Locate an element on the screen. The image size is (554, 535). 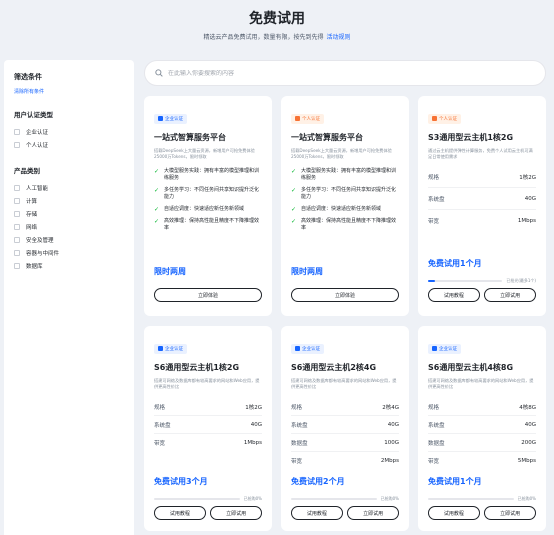
spec-row: 带宽 5Mbps is located at coordinates (482, 461).